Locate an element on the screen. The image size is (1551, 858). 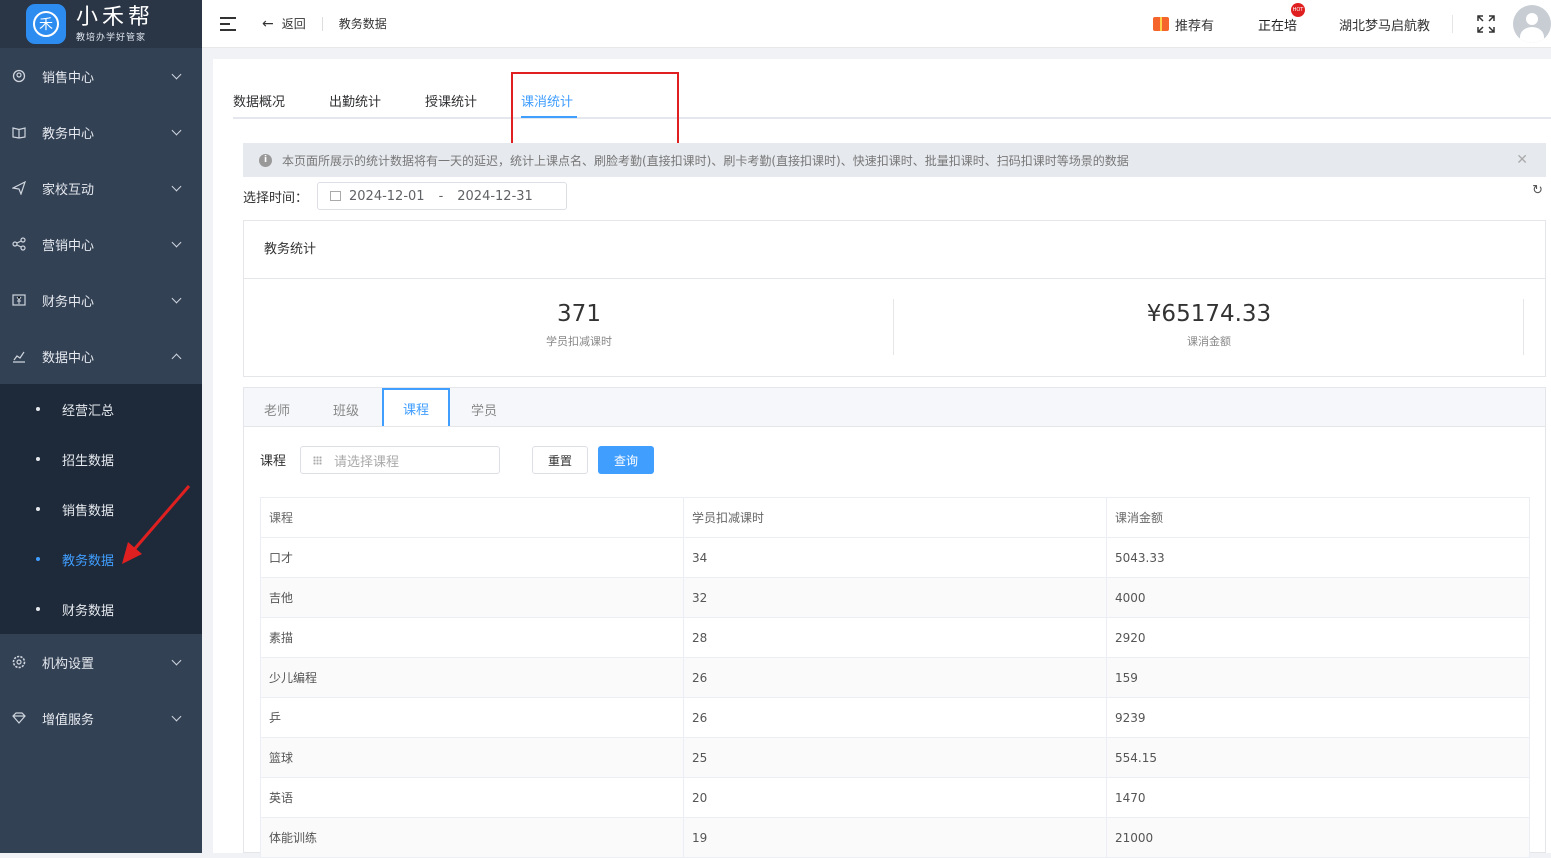
share-icon is located at coordinates (19, 244).